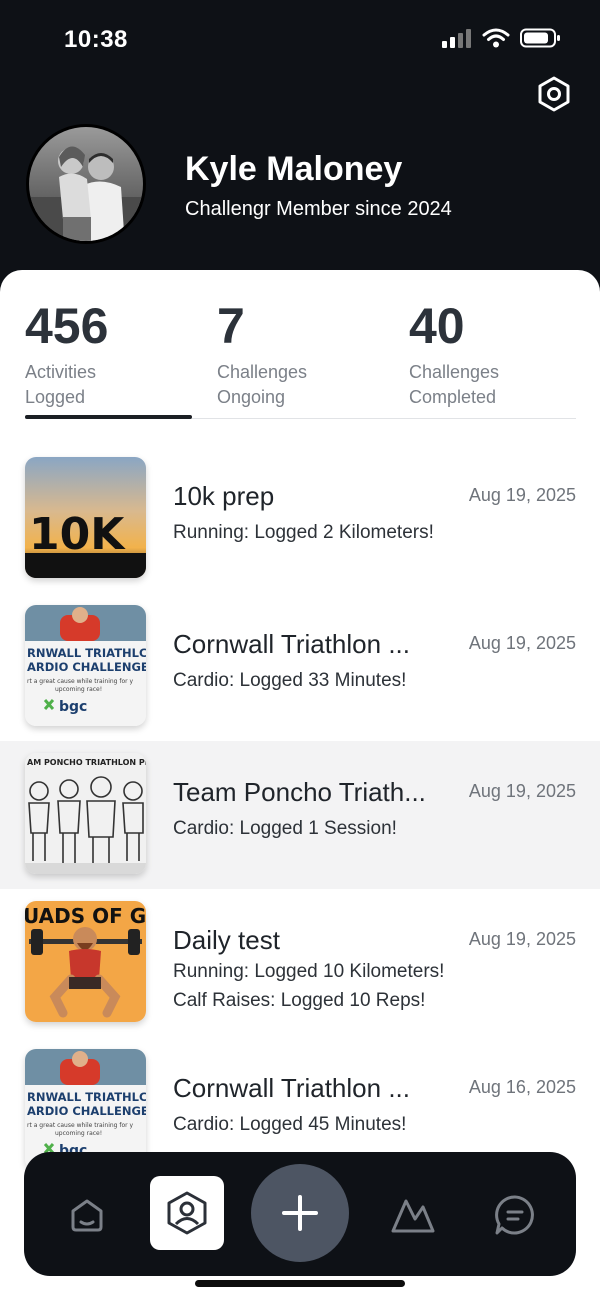 The height and width of the screenshot is (1300, 600). I want to click on nav-messages-button, so click(515, 1215).